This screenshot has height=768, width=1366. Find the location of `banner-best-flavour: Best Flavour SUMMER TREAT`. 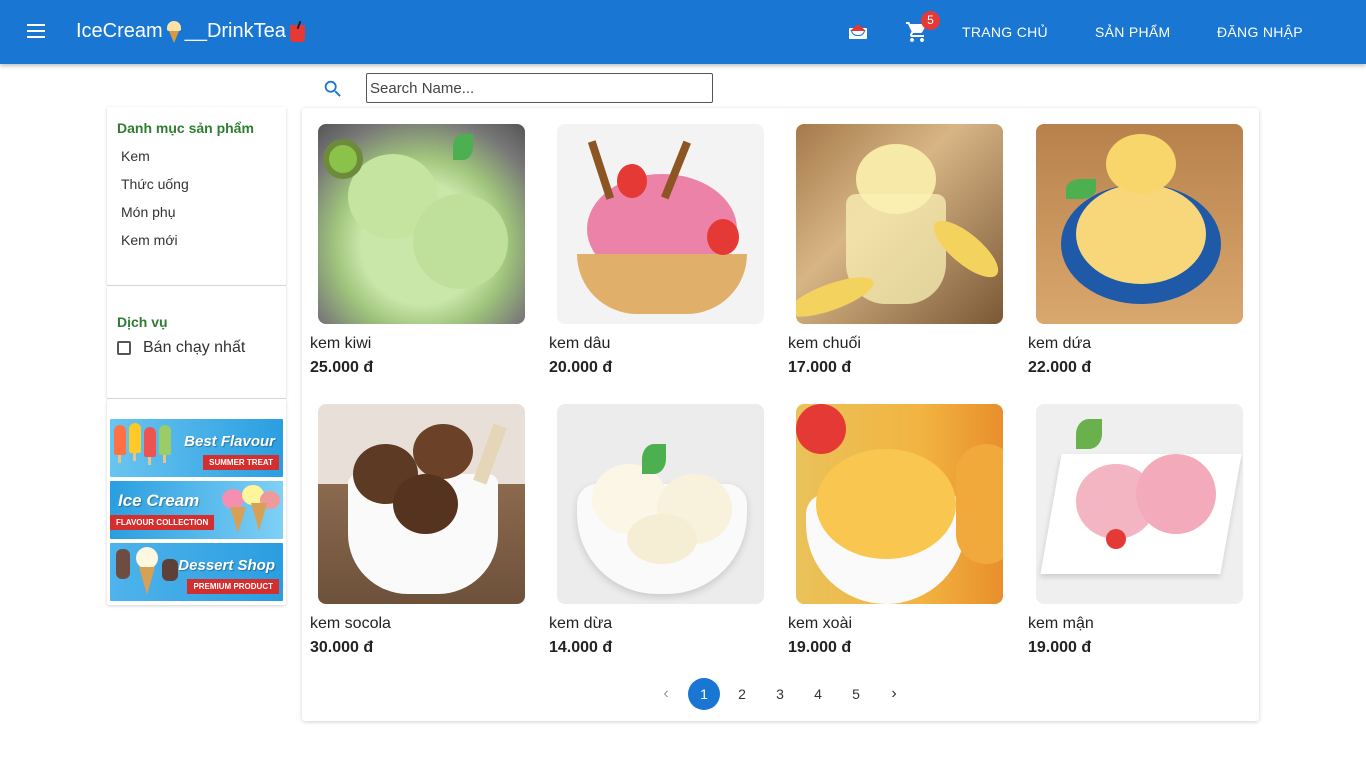

banner-best-flavour: Best Flavour SUMMER TREAT is located at coordinates (196, 448).